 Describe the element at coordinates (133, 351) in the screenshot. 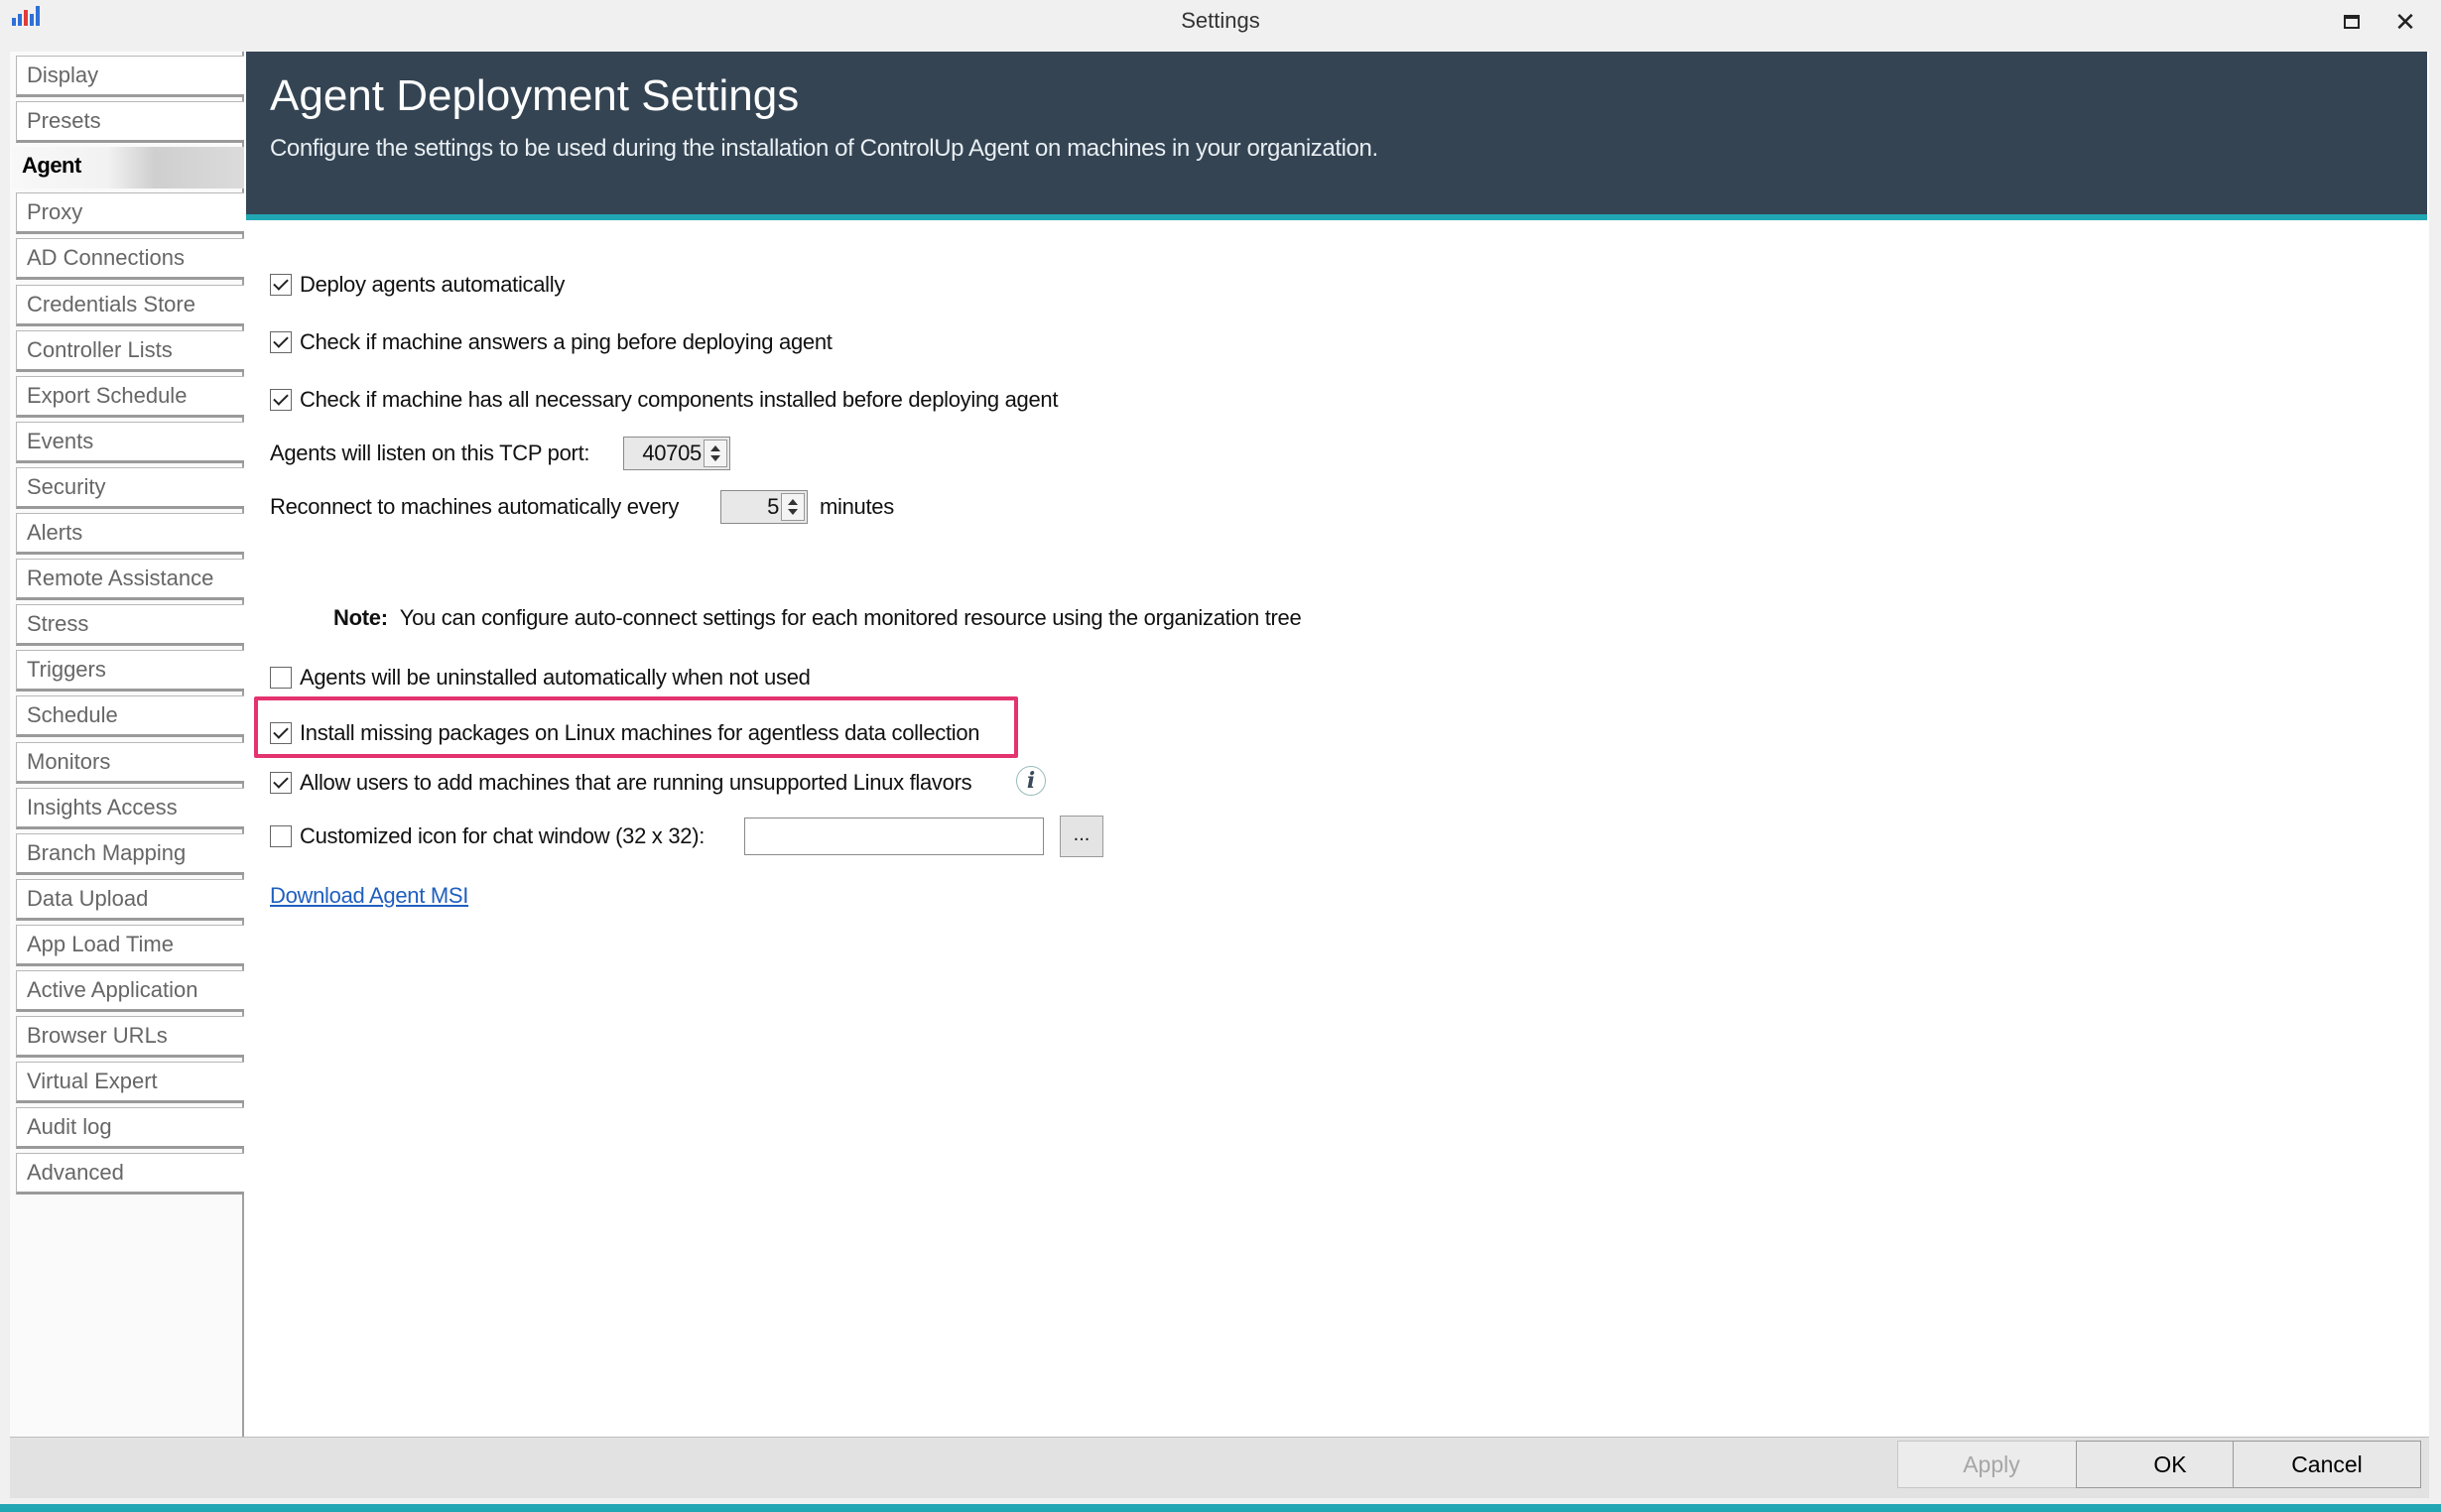

I see `sidebar-item-controller-lists: Controller Lists` at that location.